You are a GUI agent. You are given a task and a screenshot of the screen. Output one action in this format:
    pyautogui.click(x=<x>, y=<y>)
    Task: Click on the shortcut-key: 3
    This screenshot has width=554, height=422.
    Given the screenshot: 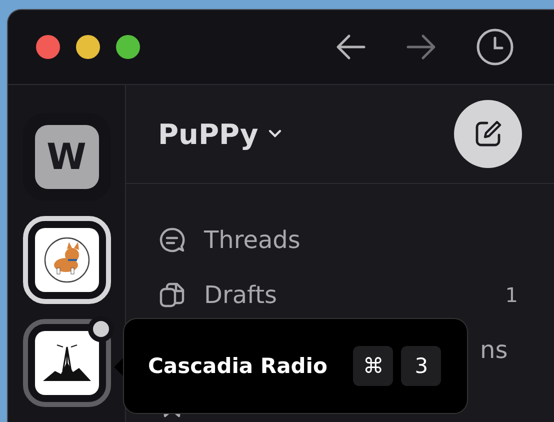 What is the action you would take?
    pyautogui.click(x=421, y=366)
    